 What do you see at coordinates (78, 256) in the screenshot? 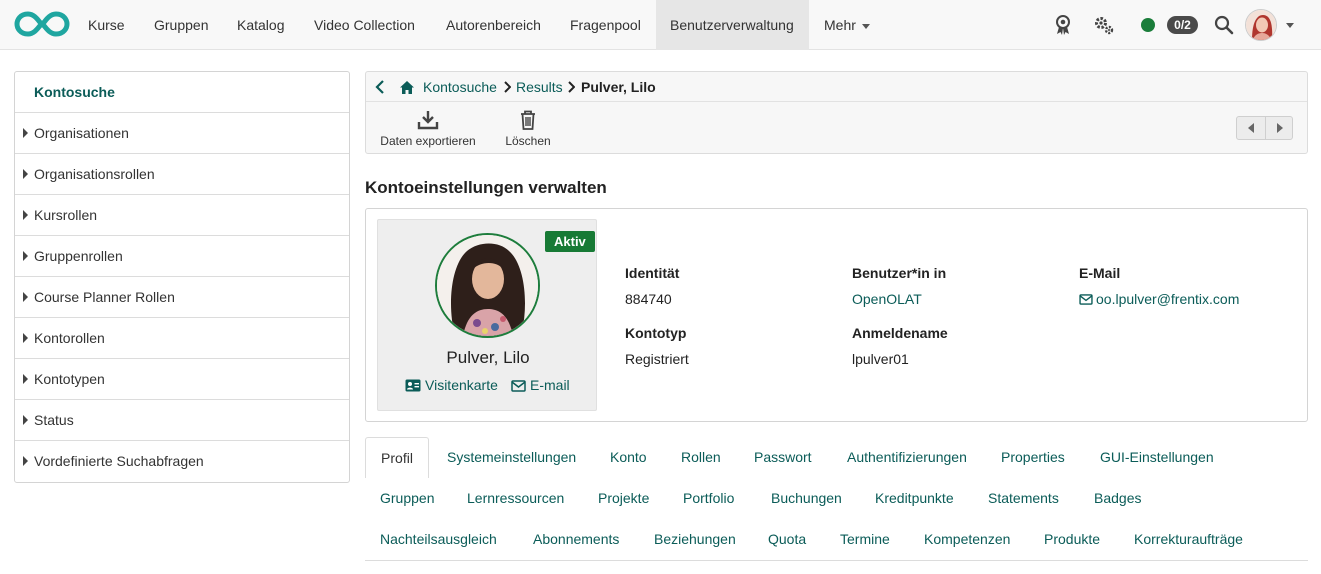
I see `sidebar-item-label: Gruppenrollen` at bounding box center [78, 256].